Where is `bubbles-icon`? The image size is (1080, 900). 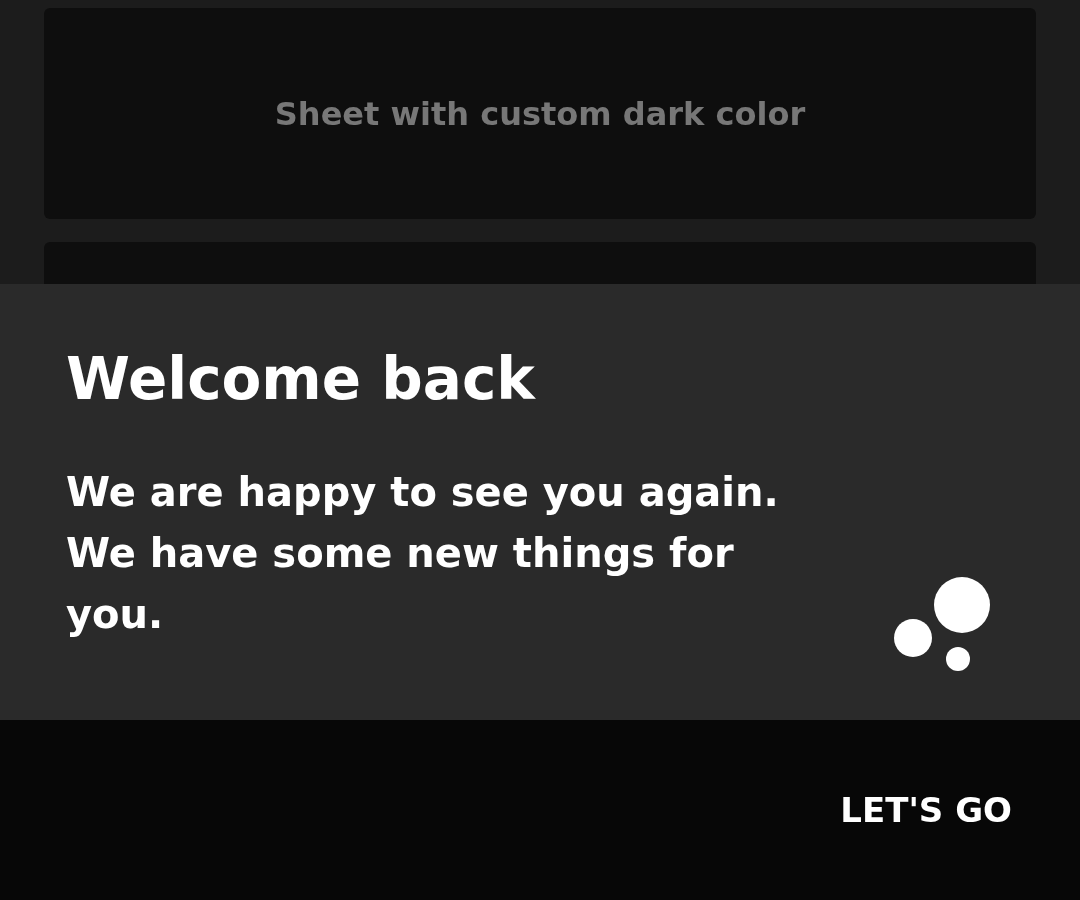 bubbles-icon is located at coordinates (942, 624).